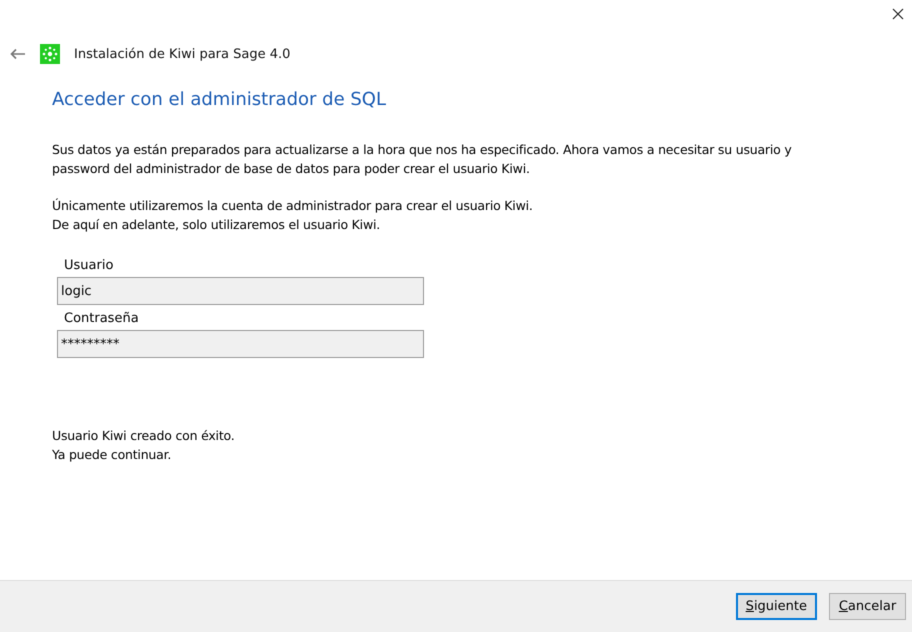 This screenshot has height=632, width=912. Describe the element at coordinates (422, 159) in the screenshot. I see `info-paragraph: Sus datos ya están preparados para actualizarse a la hora que nos ha especificado. Ahora vamos a necesitar su usuario y password del administrador de base de datos para poder crear el usuario Kiwi.` at that location.